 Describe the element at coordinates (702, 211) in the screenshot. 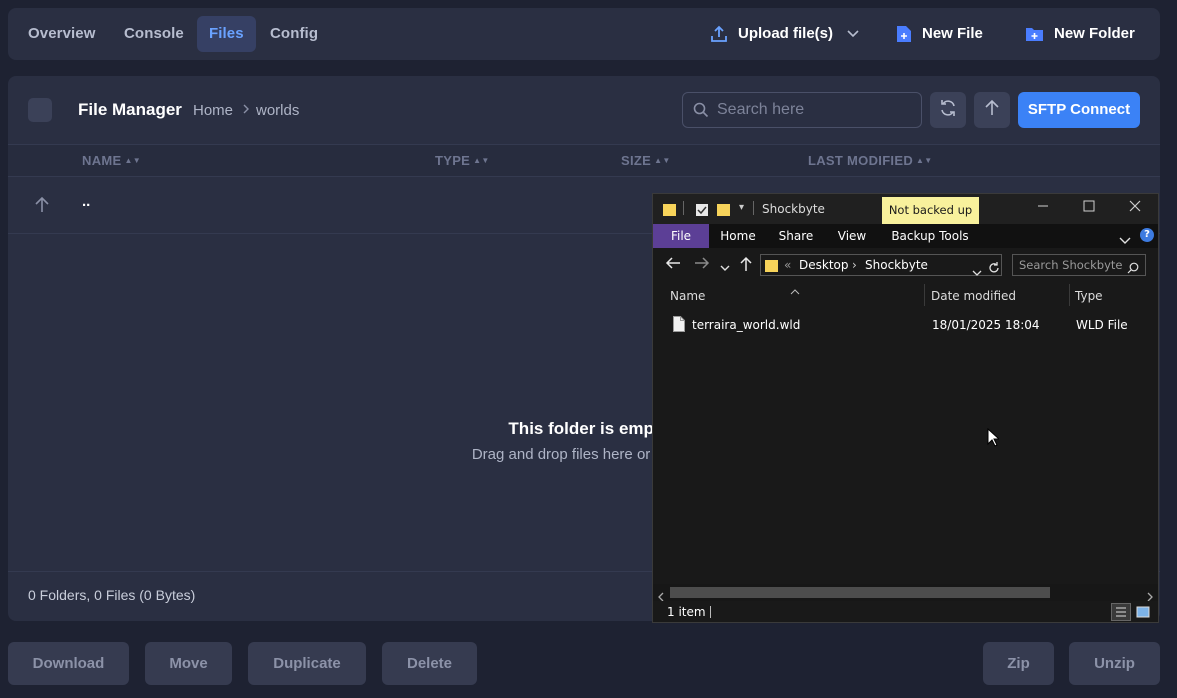

I see `properties-icon` at that location.